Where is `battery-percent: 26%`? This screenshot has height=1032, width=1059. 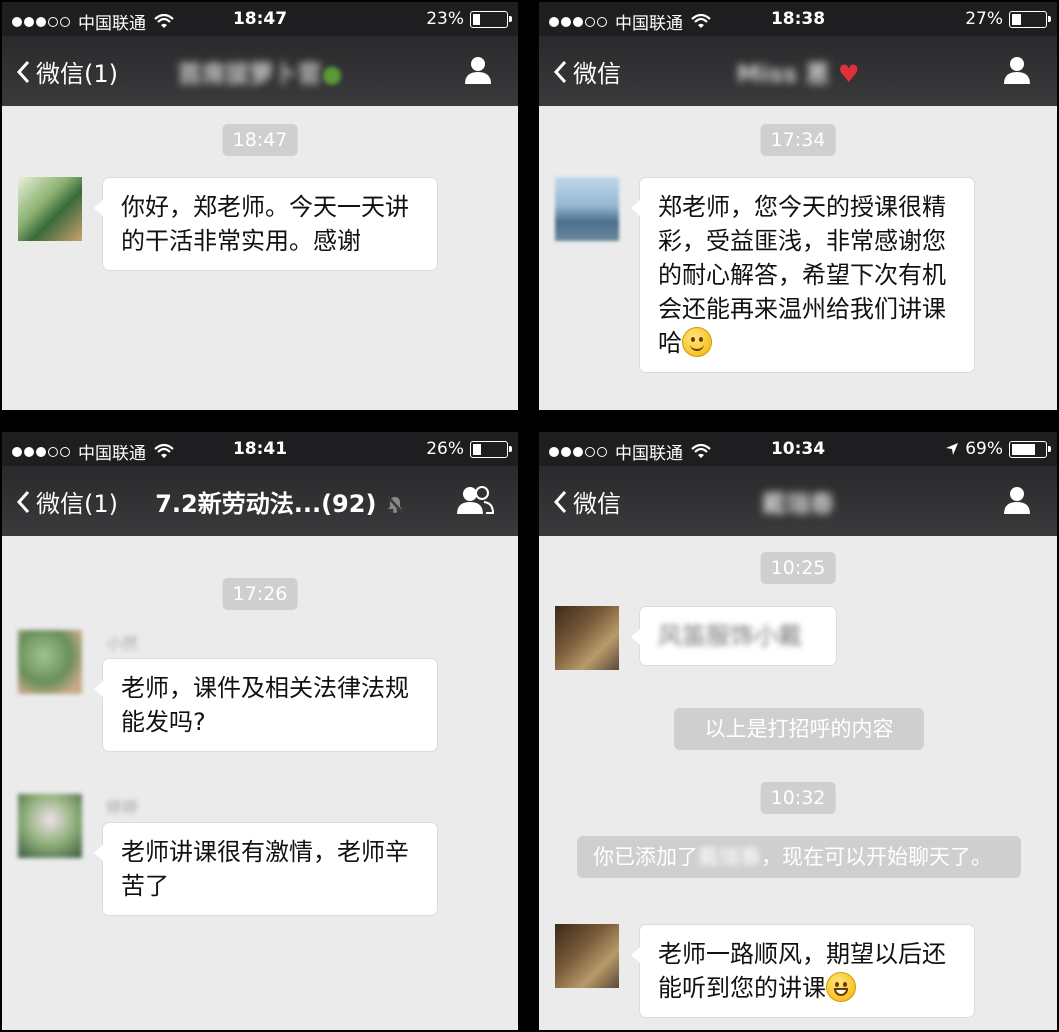
battery-percent: 26% is located at coordinates (445, 449).